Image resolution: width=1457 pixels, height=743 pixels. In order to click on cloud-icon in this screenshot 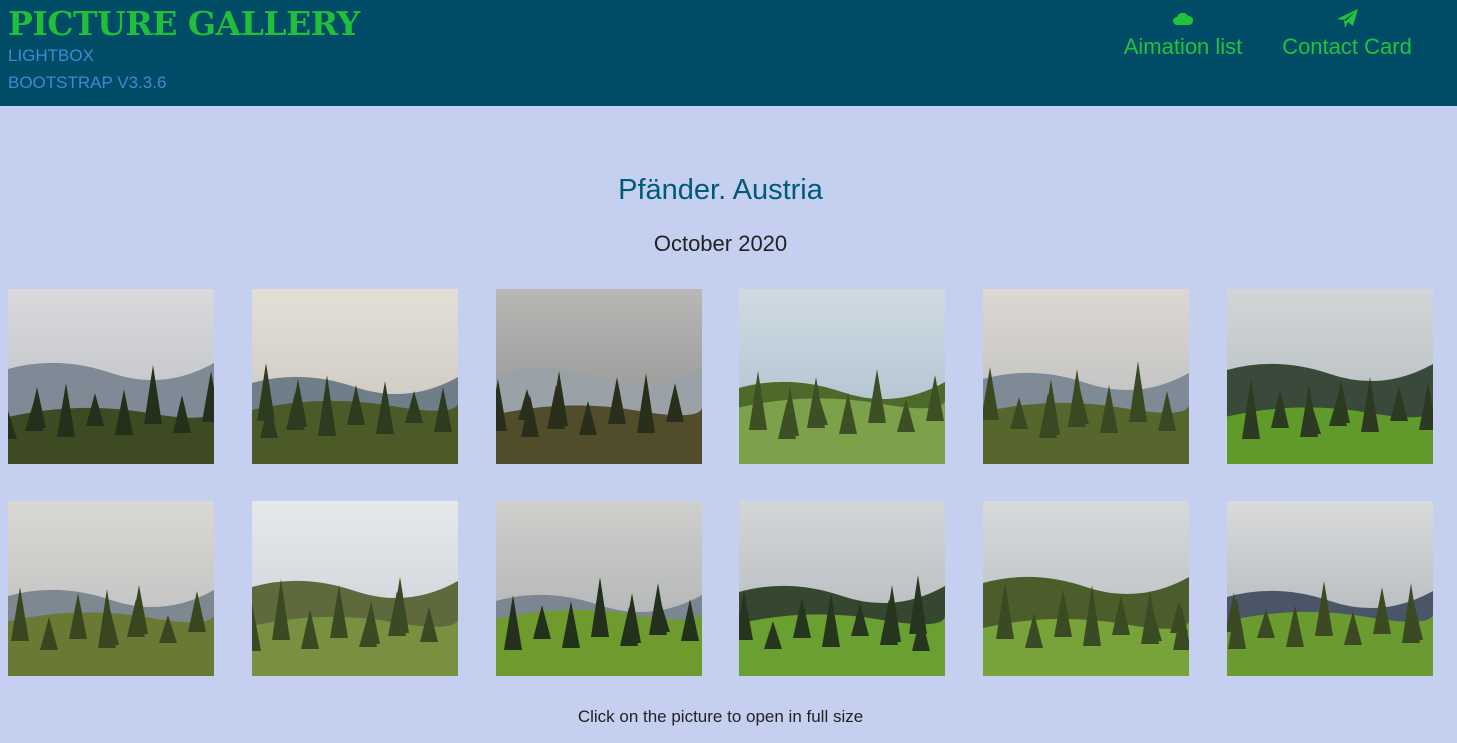, I will do `click(1183, 21)`.